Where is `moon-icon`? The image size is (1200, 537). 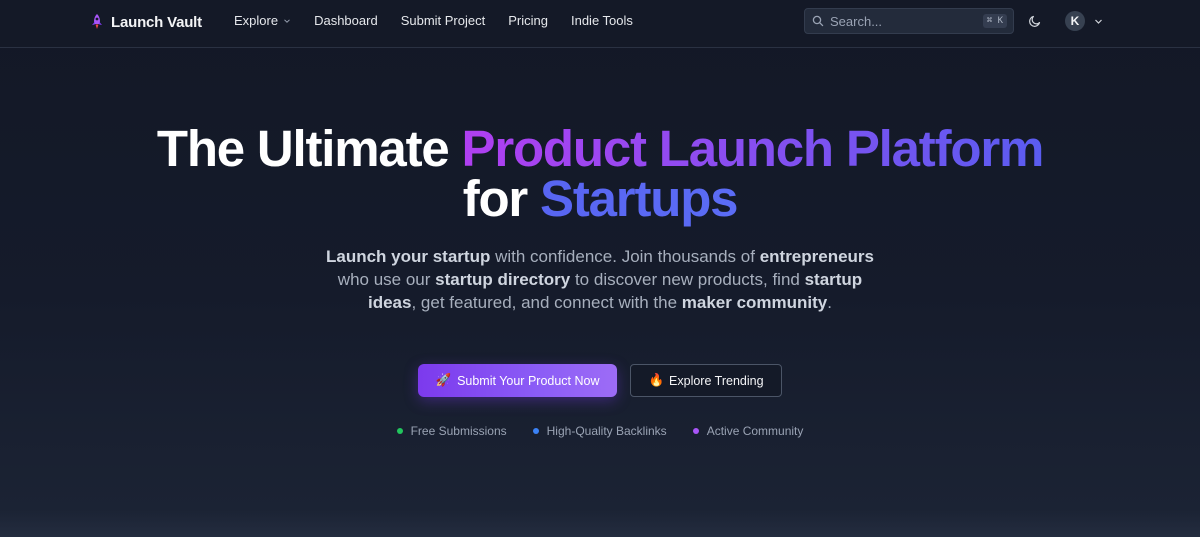 moon-icon is located at coordinates (1035, 21).